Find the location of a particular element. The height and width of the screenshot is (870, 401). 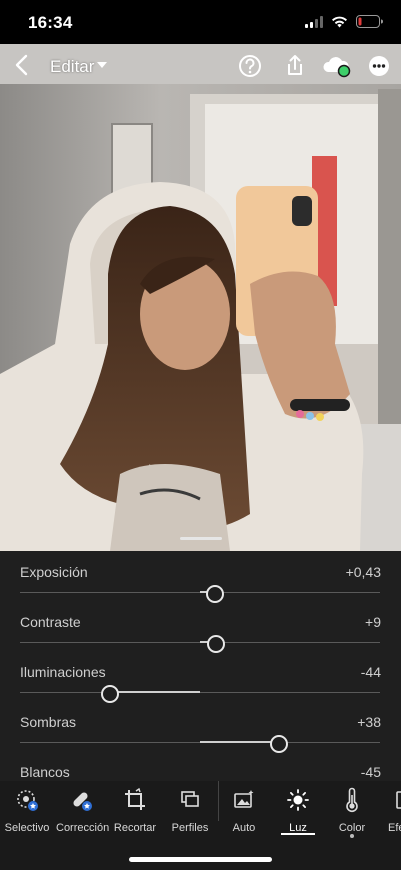

home-indicator is located at coordinates (200, 859).